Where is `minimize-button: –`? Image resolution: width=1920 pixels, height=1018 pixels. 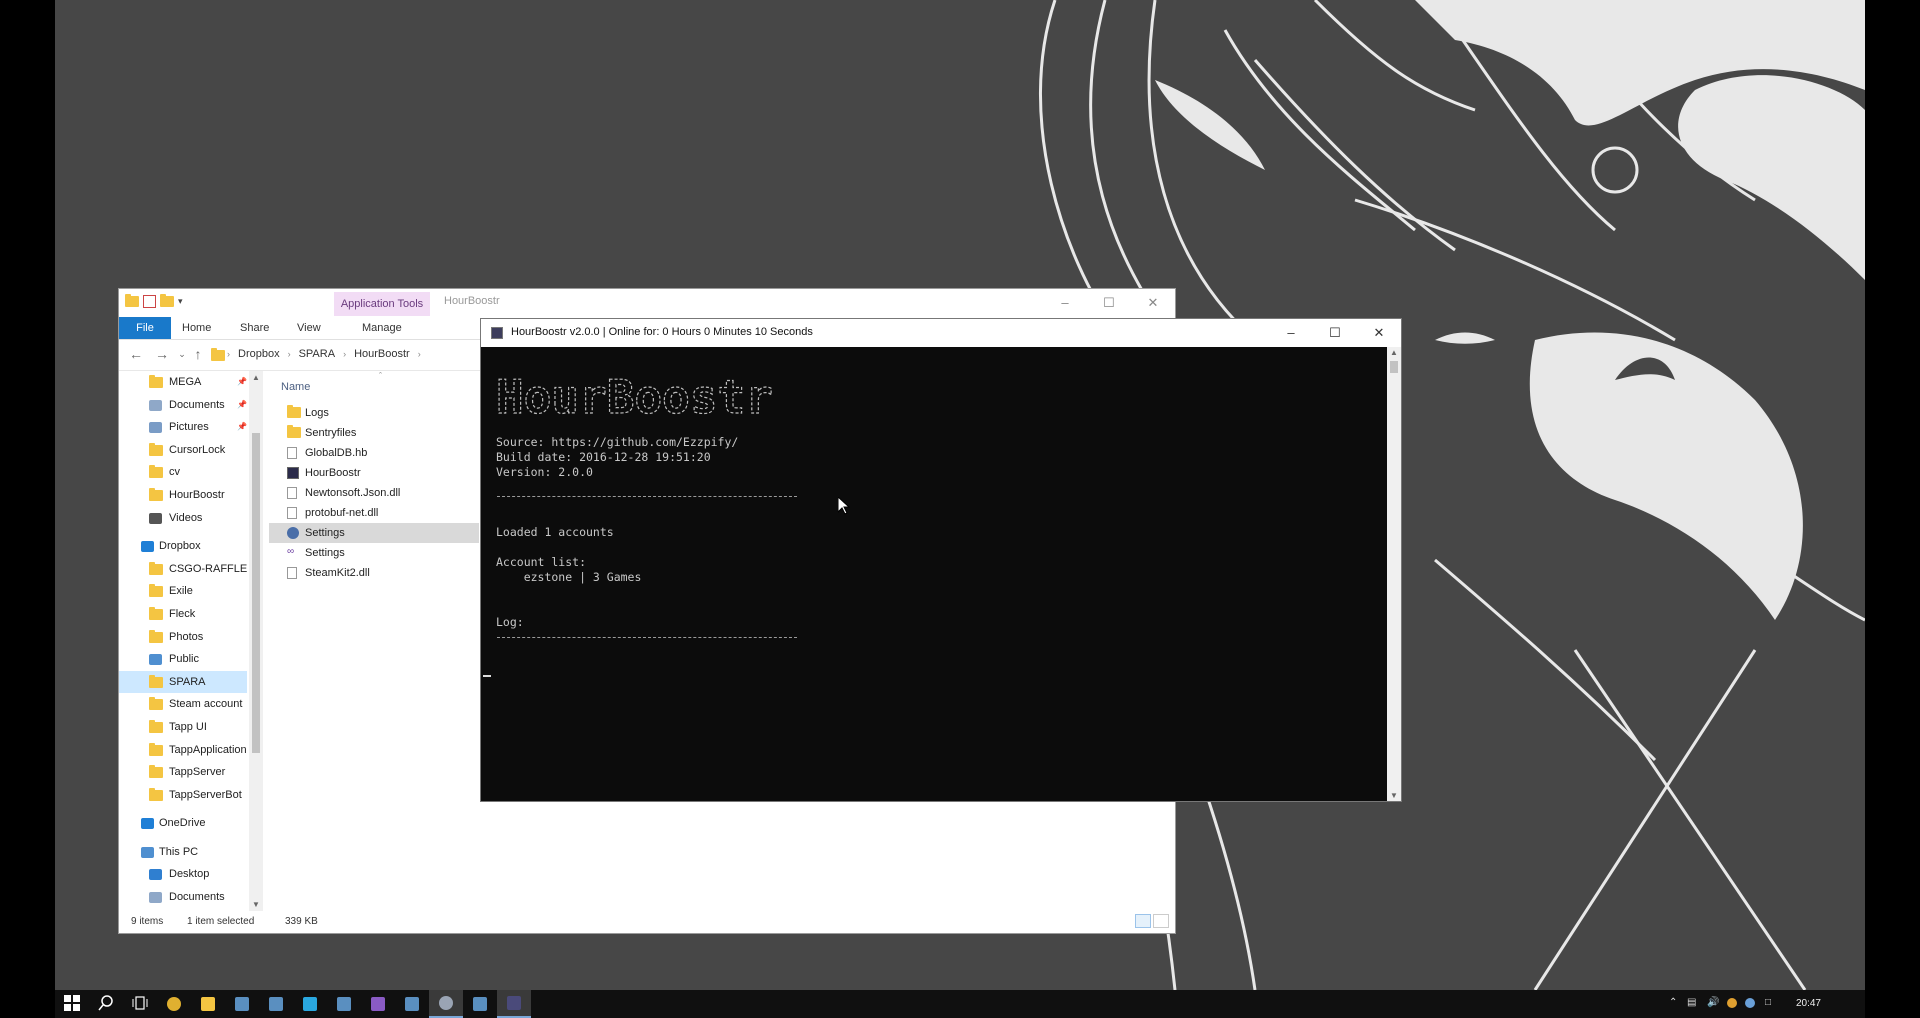
minimize-button: – is located at coordinates (1065, 303).